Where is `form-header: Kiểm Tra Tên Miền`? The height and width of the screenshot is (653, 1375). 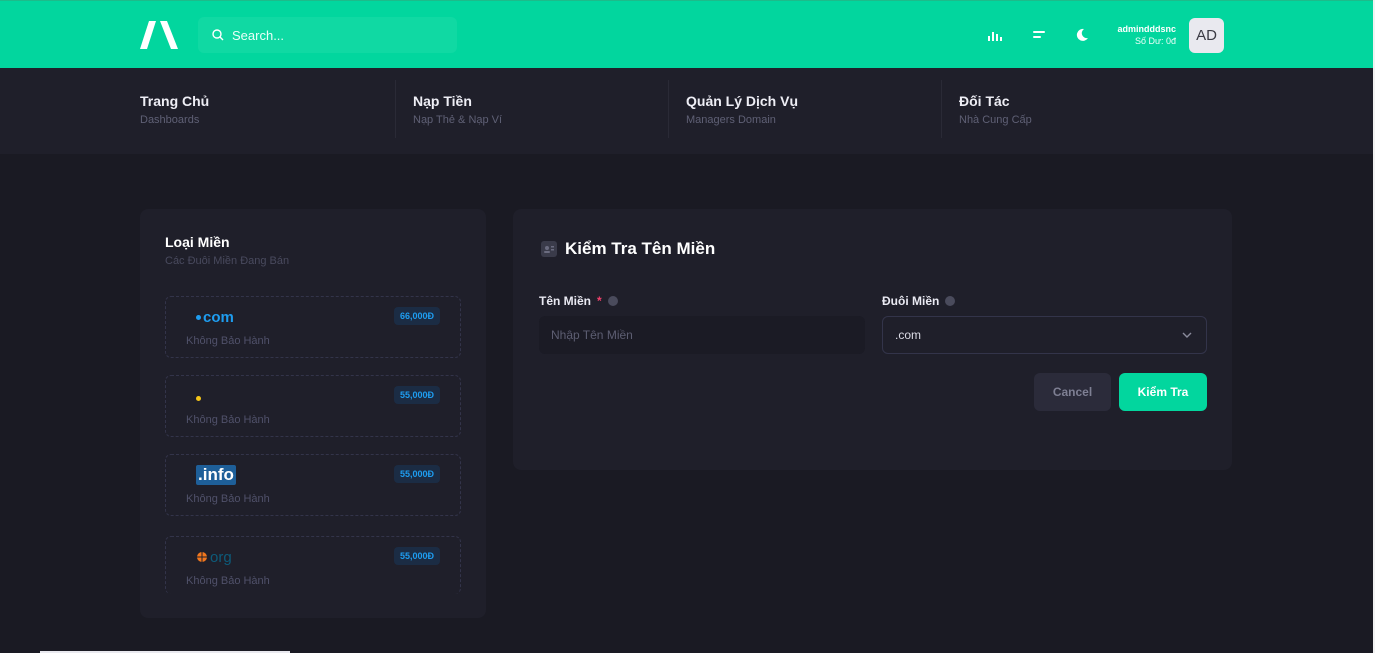
form-header: Kiểm Tra Tên Miền is located at coordinates (628, 249).